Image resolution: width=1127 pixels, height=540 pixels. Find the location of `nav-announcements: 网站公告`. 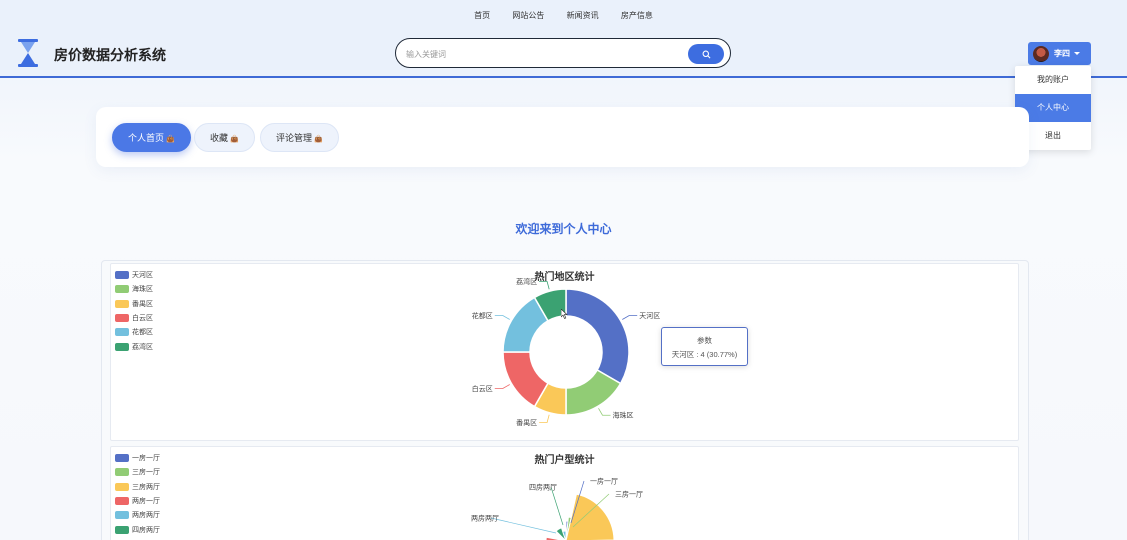

nav-announcements: 网站公告 is located at coordinates (528, 15).